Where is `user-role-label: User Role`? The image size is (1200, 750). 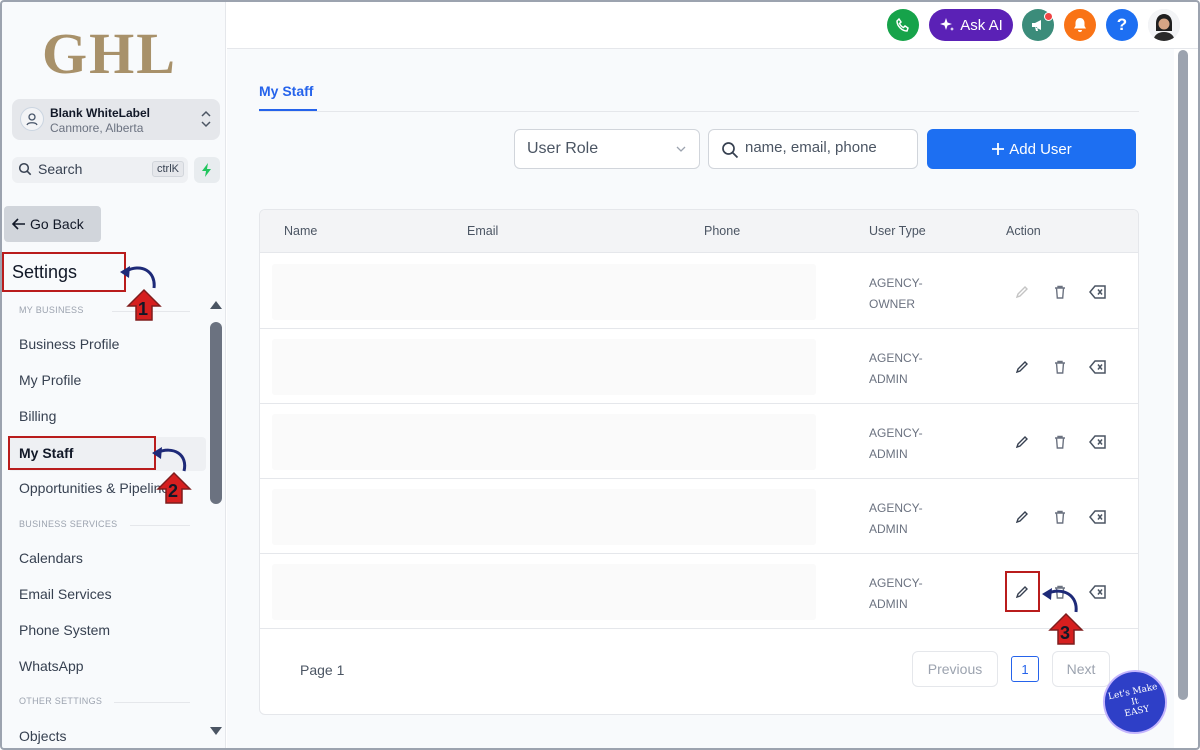
user-role-label: User Role is located at coordinates (563, 148).